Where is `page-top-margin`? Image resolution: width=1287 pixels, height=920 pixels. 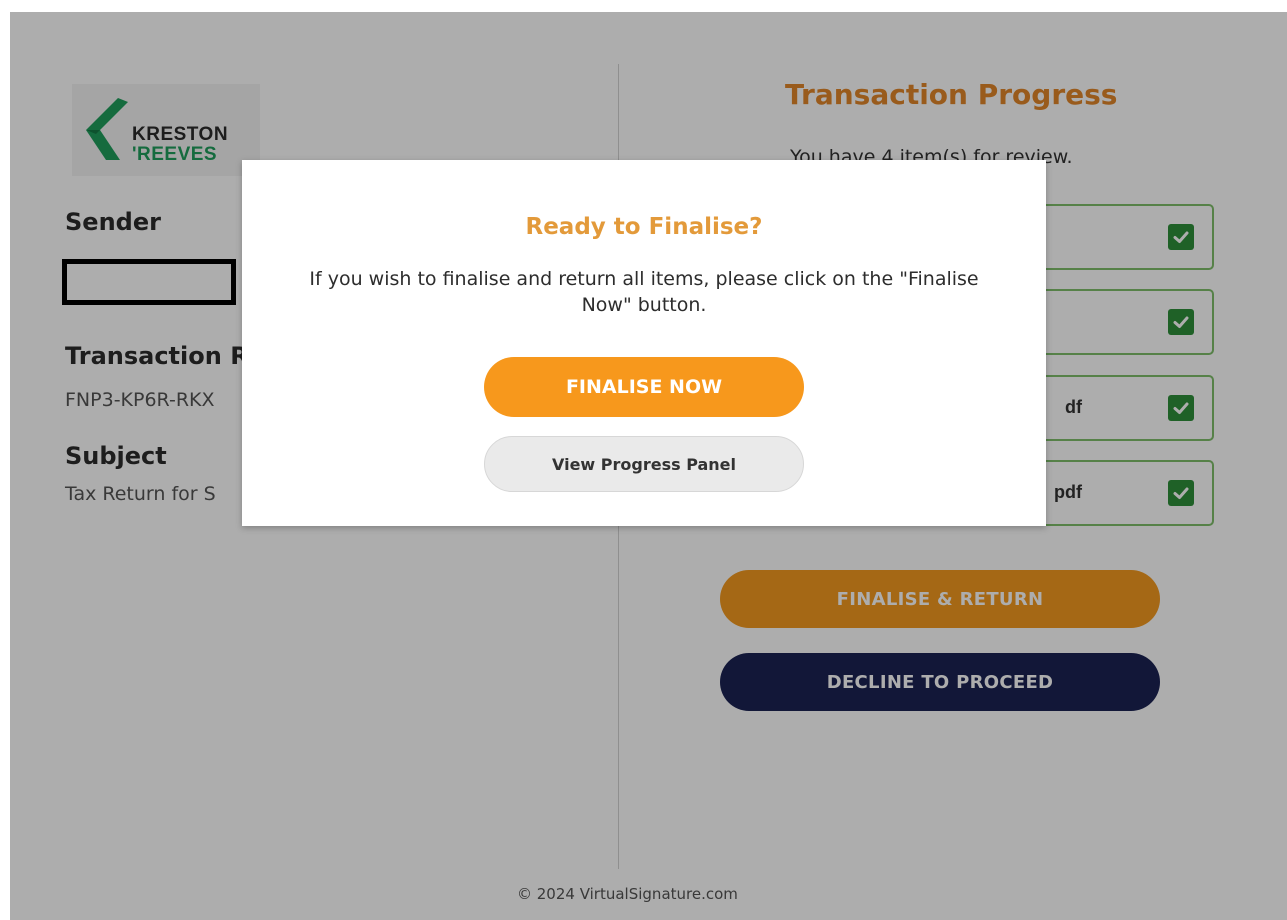
page-top-margin is located at coordinates (643, 6).